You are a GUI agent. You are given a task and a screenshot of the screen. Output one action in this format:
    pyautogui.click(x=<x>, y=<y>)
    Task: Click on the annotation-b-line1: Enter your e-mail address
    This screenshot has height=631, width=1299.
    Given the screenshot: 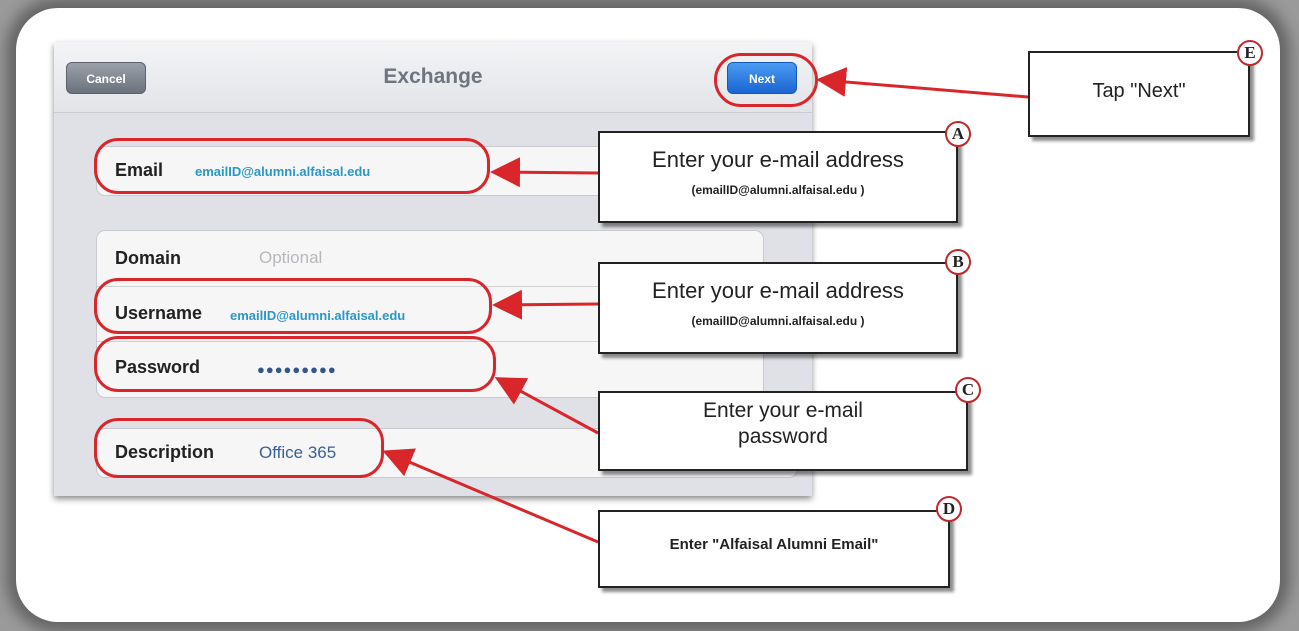 What is the action you would take?
    pyautogui.click(x=778, y=290)
    